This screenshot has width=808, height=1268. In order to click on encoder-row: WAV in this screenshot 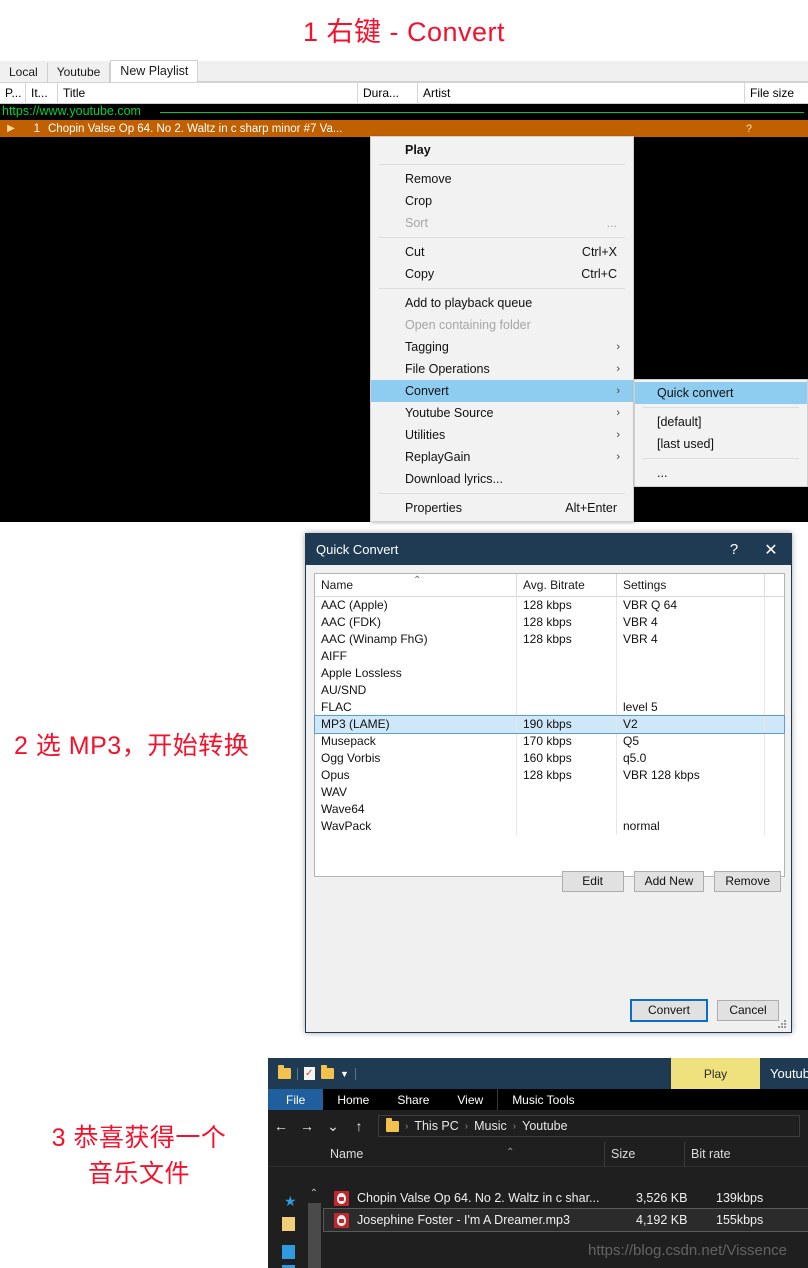, I will do `click(549, 792)`.